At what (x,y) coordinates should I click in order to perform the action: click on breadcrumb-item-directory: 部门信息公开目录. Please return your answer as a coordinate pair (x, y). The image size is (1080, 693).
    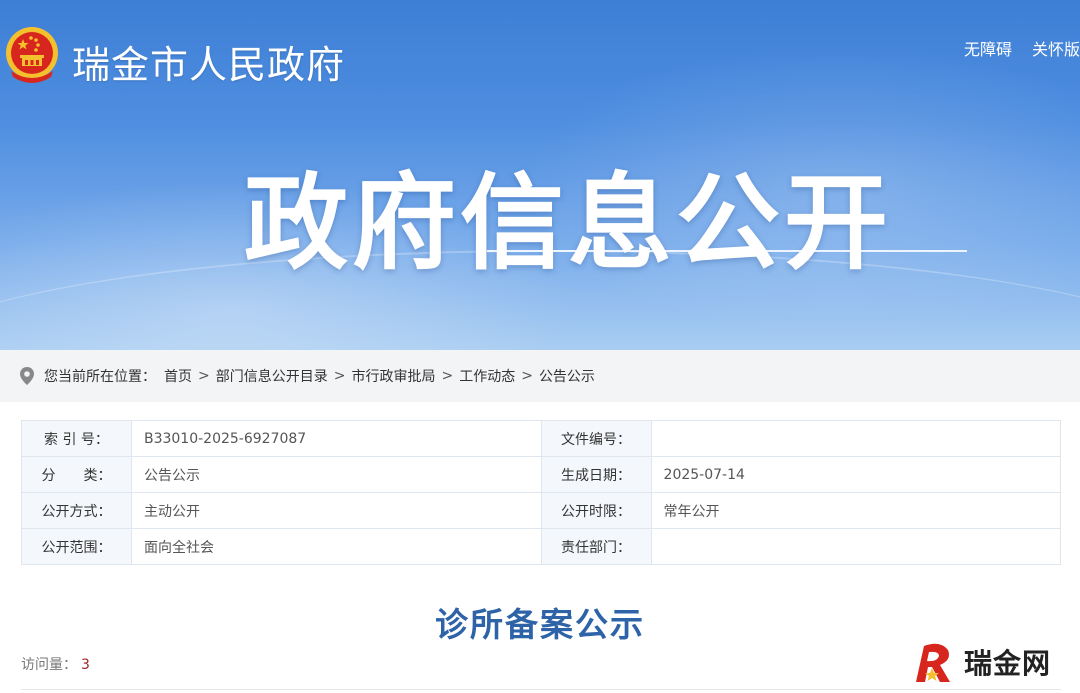
    Looking at the image, I should click on (272, 376).